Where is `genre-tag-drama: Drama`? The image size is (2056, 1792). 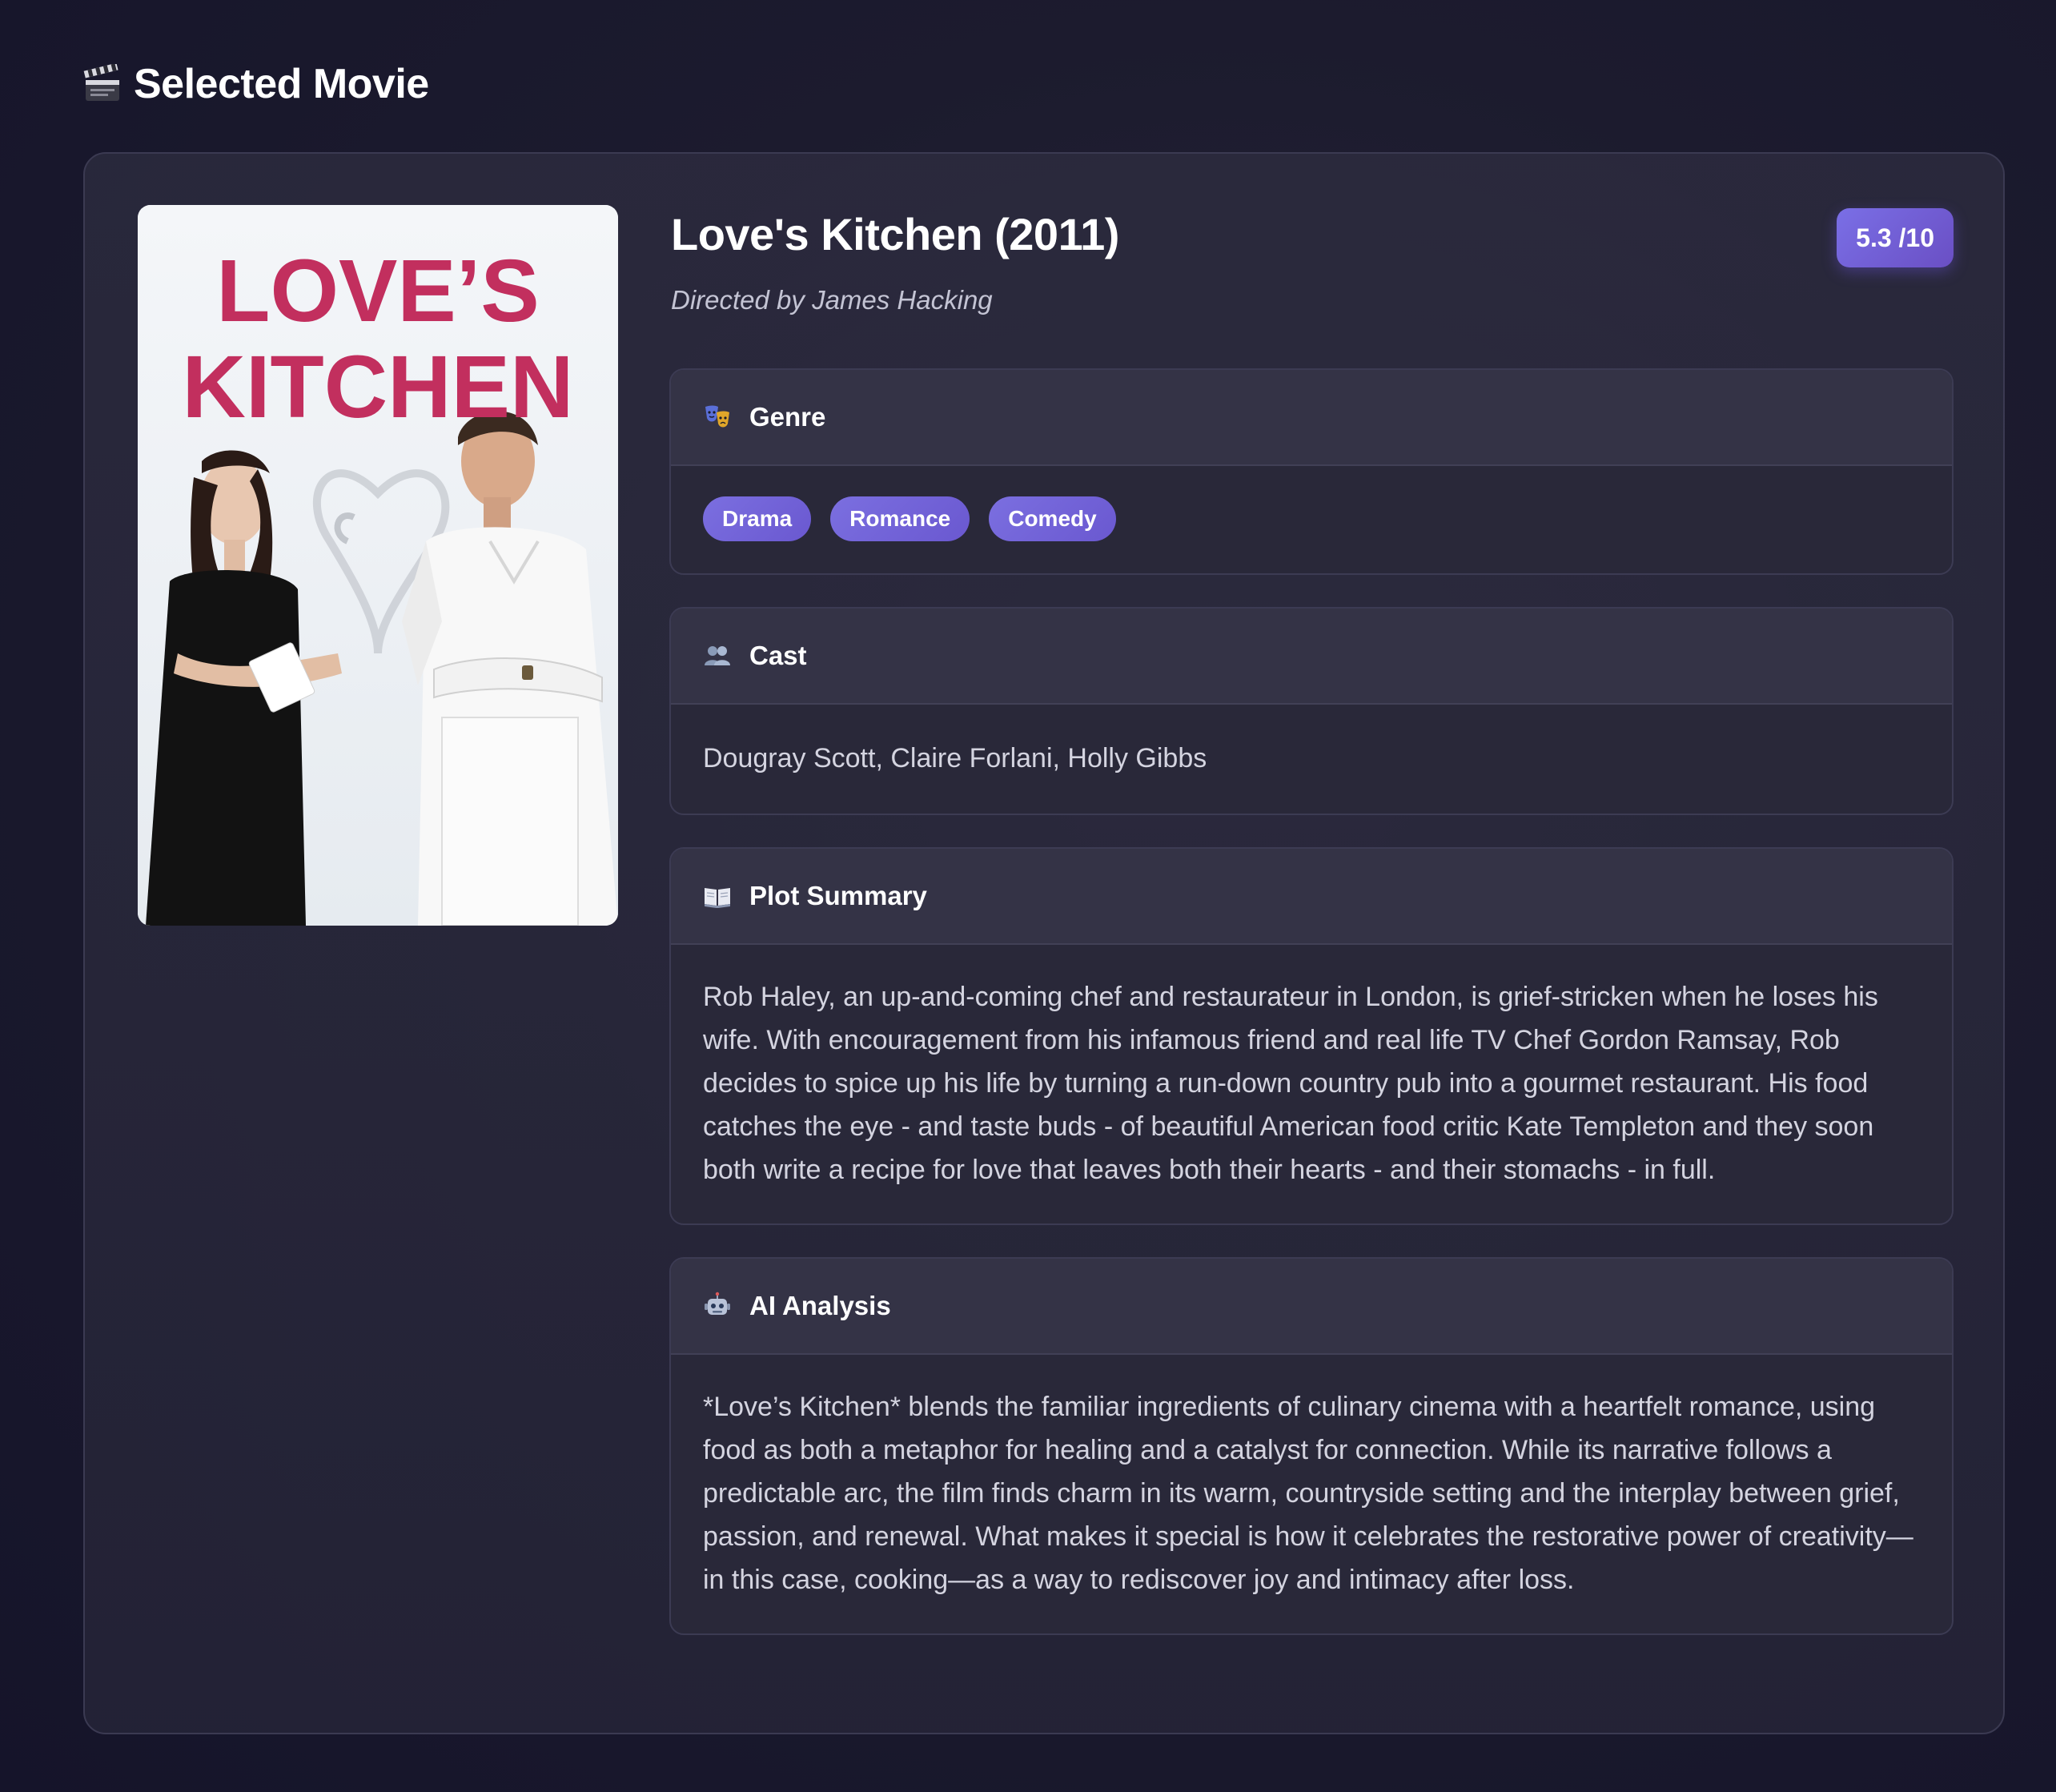 genre-tag-drama: Drama is located at coordinates (757, 519).